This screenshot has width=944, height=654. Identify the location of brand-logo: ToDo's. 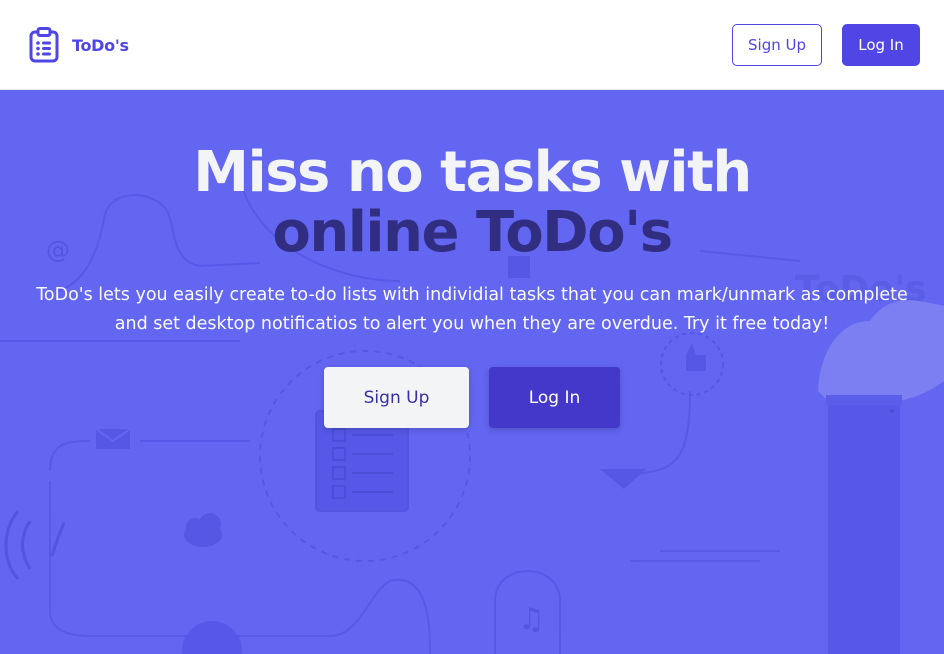
(79, 45).